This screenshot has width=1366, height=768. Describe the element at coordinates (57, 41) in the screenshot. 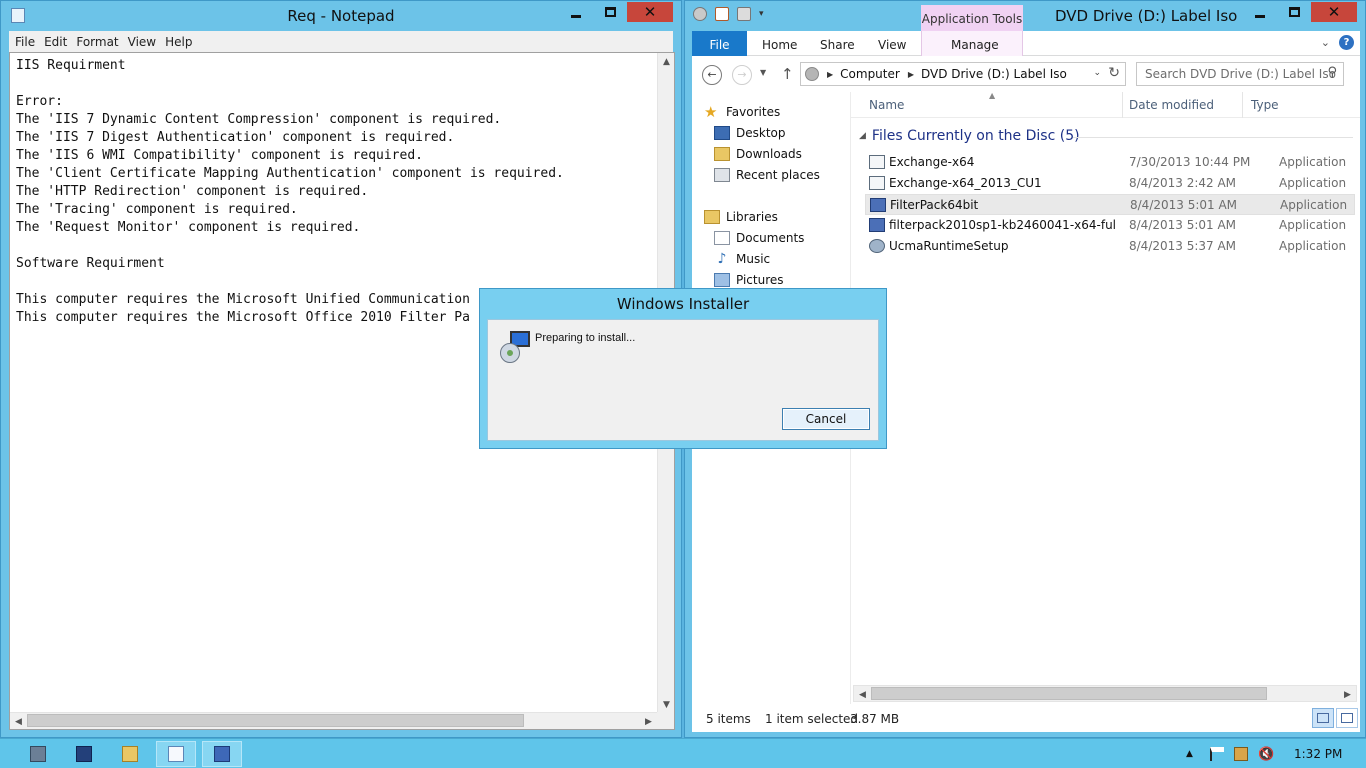

I see `menu-edit: Edit` at that location.